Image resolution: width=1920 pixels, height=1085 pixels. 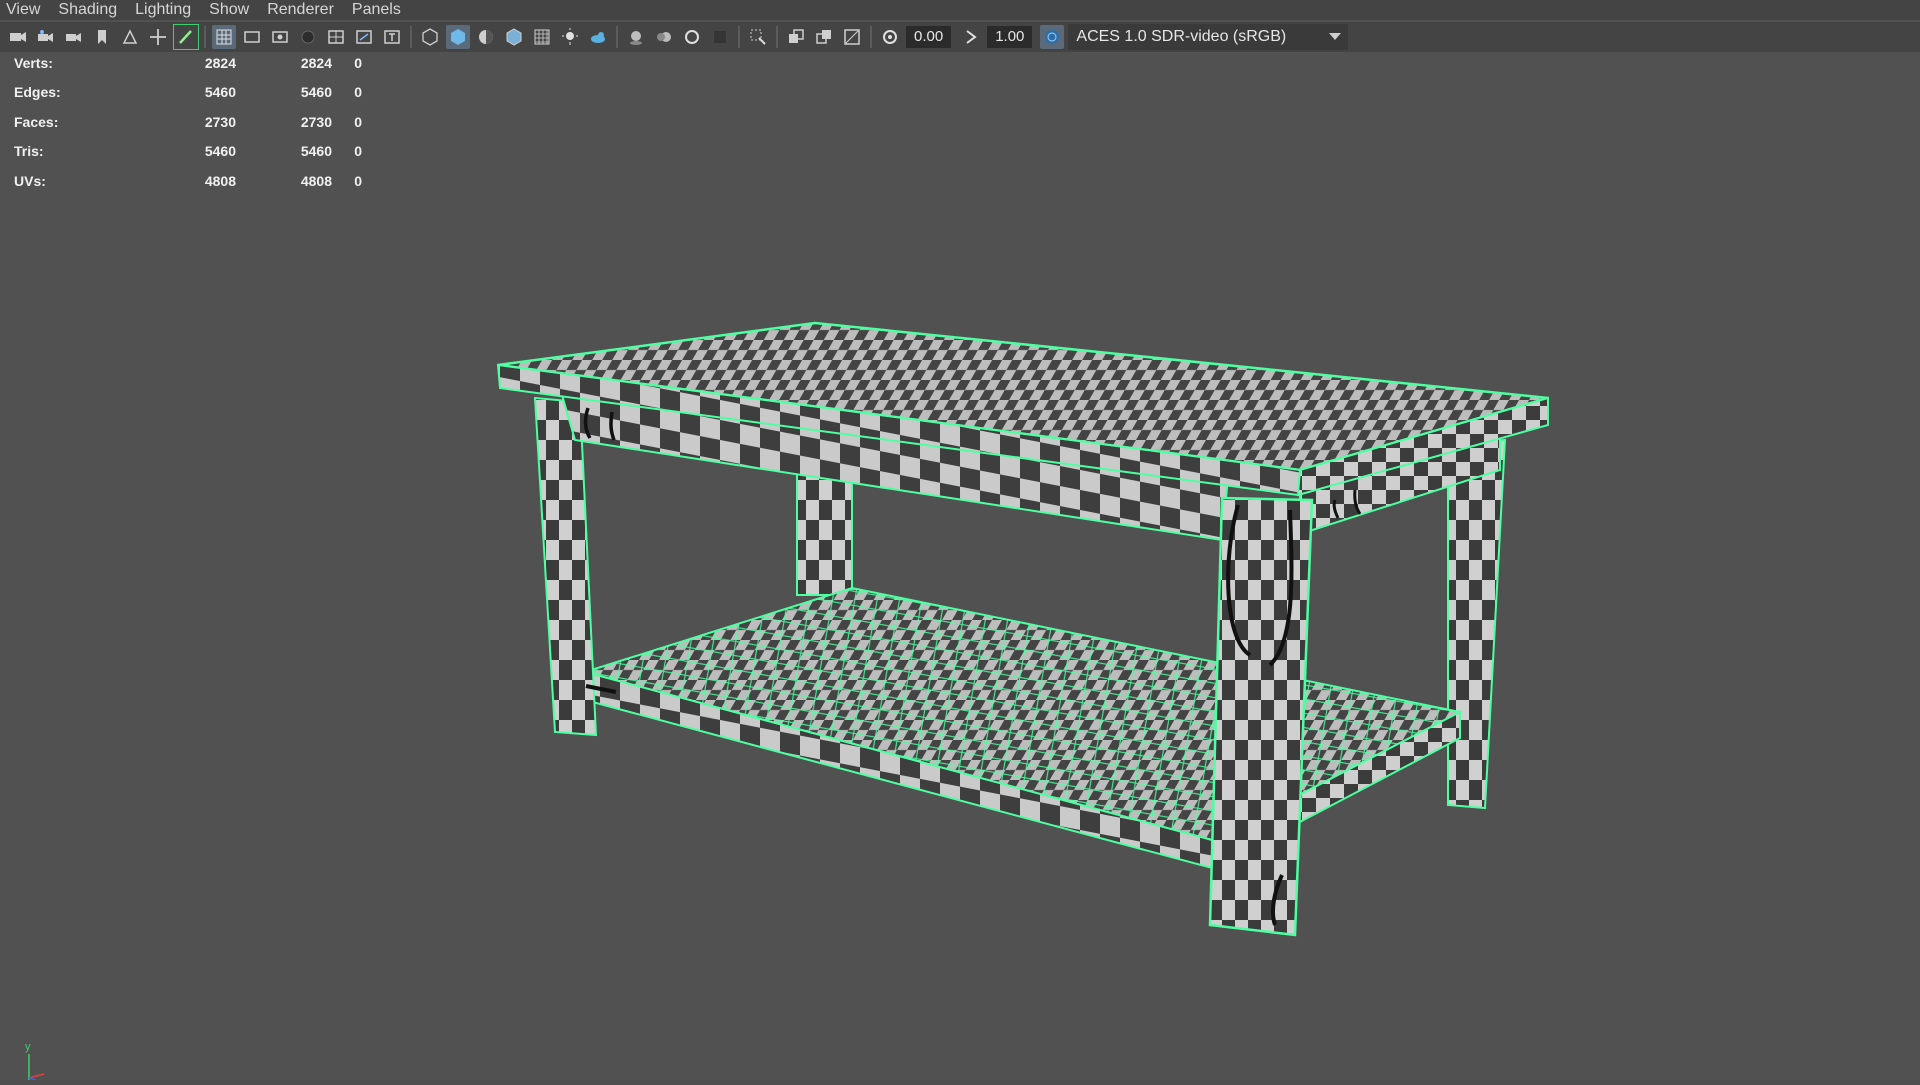 I want to click on hud-label: Tris:, so click(x=29, y=151).